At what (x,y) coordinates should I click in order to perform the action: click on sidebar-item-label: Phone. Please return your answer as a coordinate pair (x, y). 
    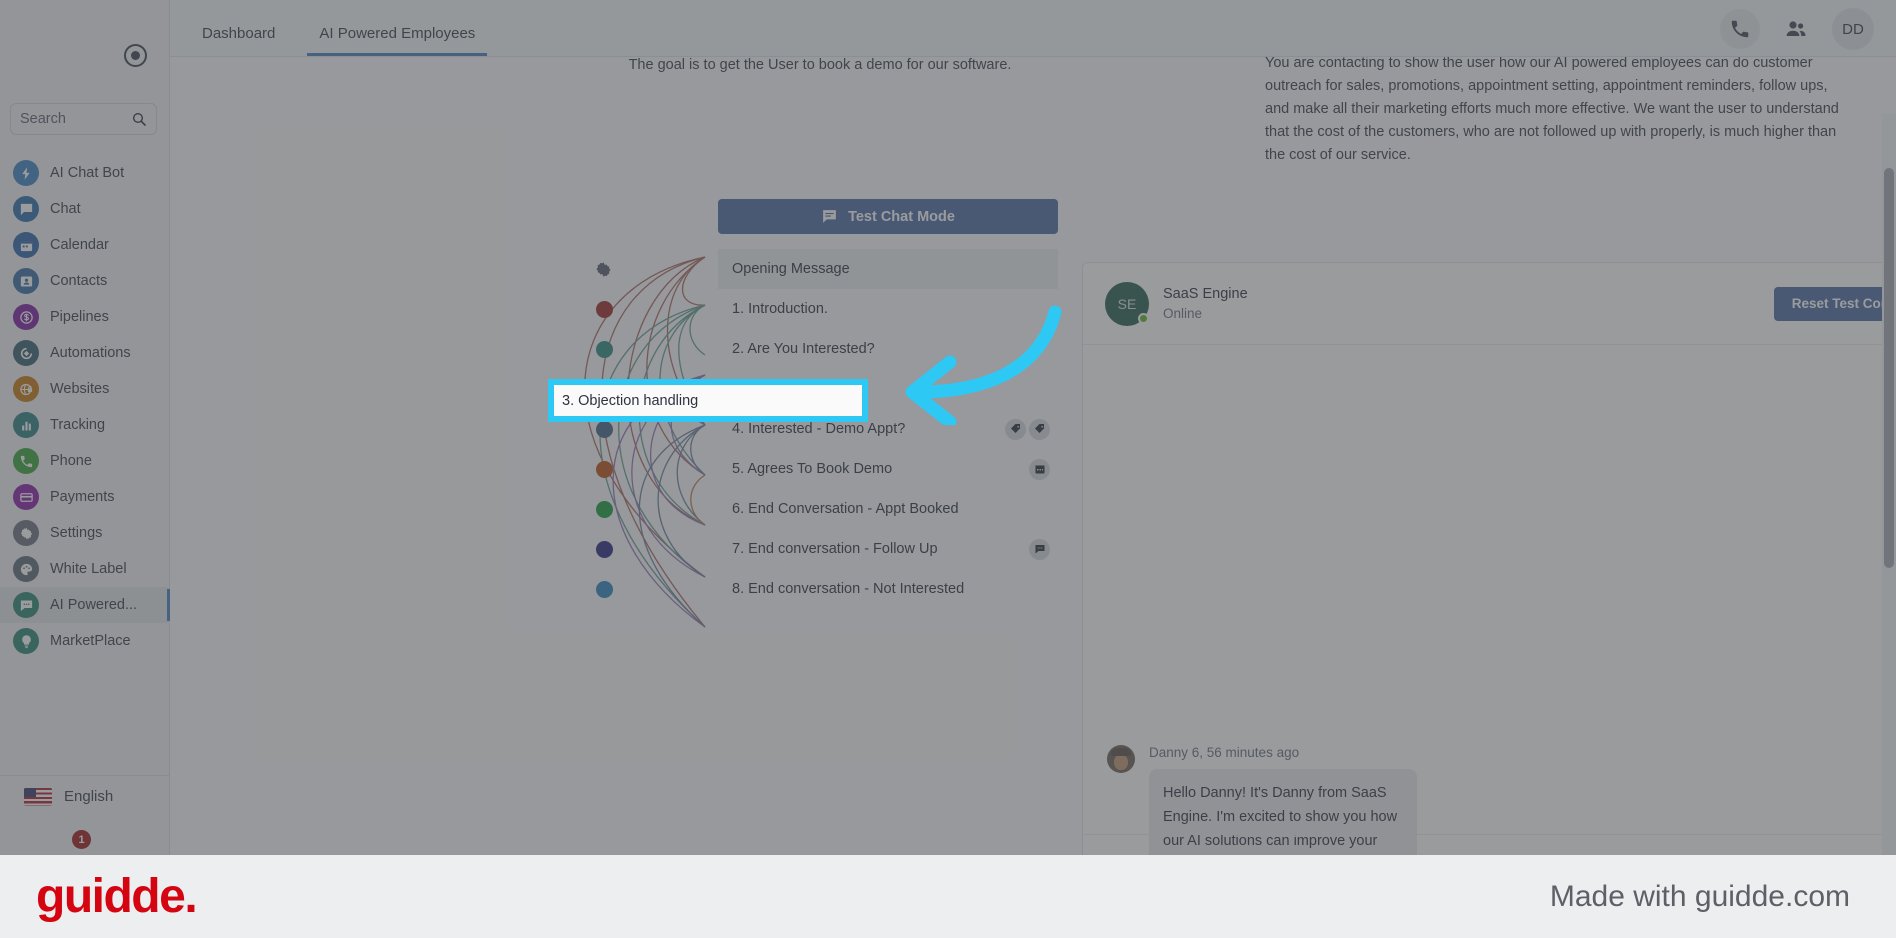
    Looking at the image, I should click on (71, 461).